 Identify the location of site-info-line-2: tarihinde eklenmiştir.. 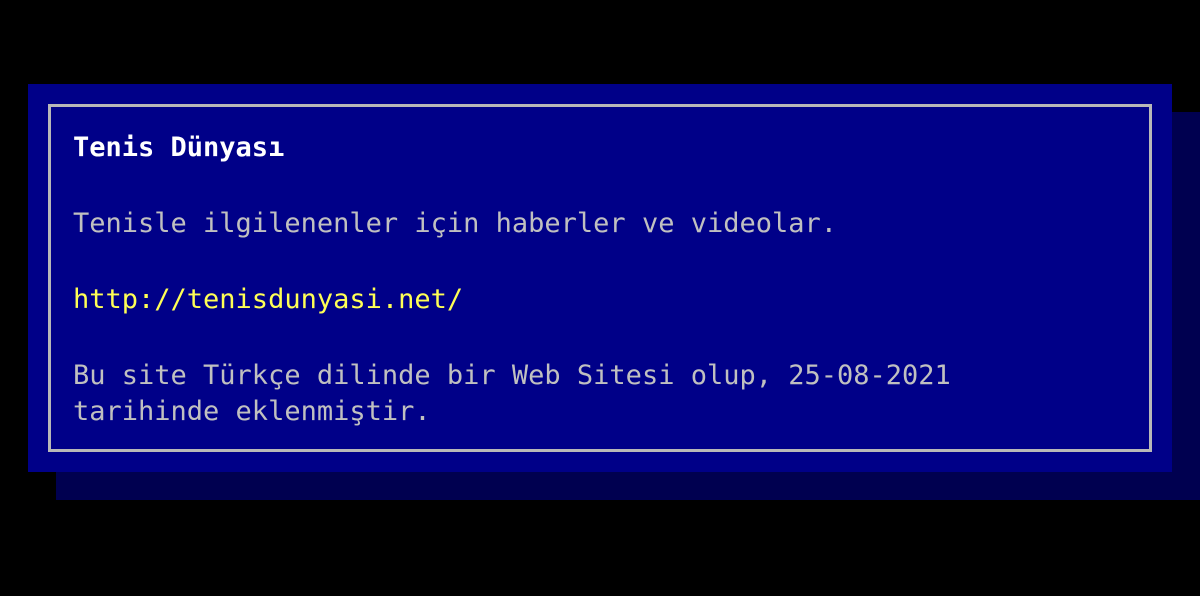
(252, 411).